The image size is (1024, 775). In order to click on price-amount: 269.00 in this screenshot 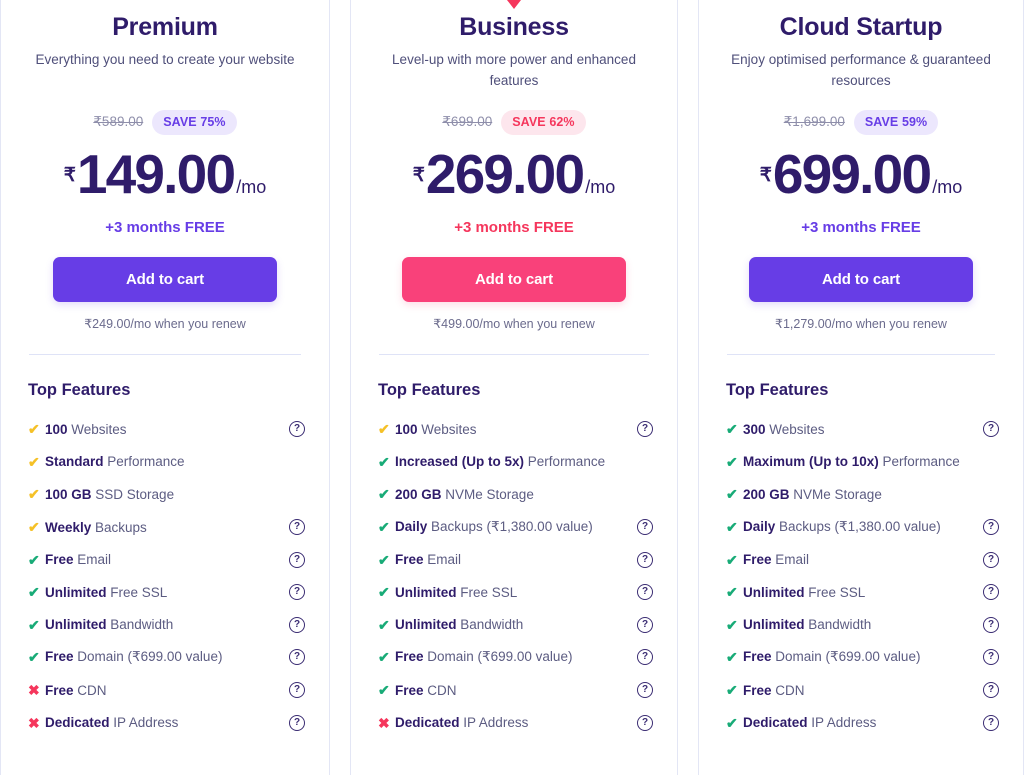, I will do `click(505, 174)`.